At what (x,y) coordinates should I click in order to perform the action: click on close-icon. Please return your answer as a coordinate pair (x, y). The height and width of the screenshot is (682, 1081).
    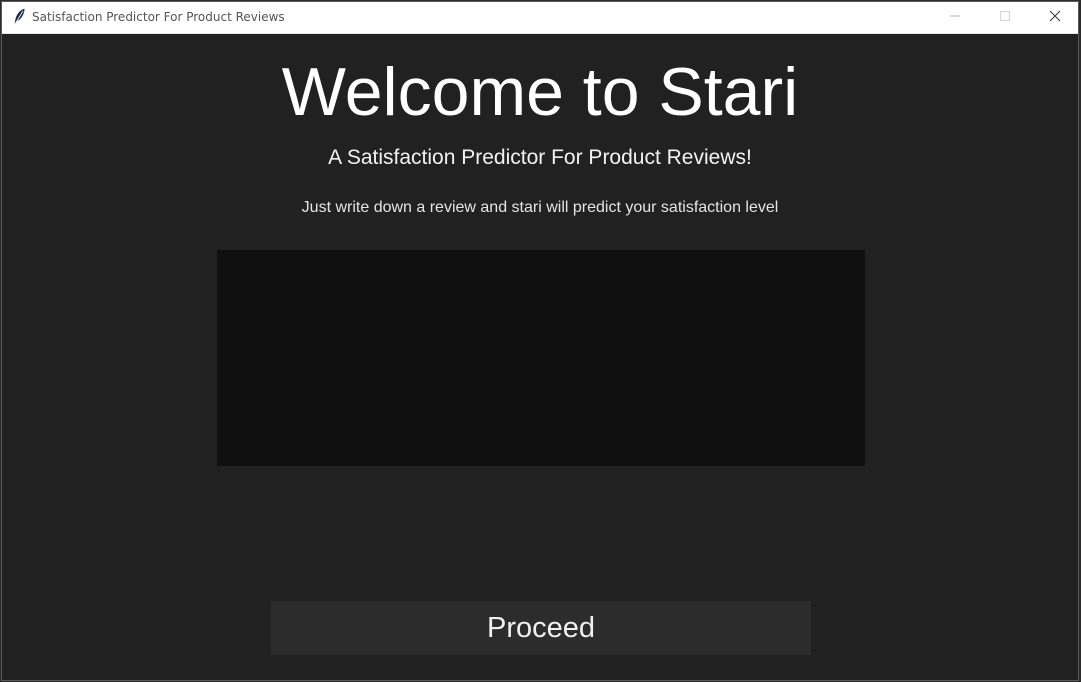
    Looking at the image, I should click on (1055, 18).